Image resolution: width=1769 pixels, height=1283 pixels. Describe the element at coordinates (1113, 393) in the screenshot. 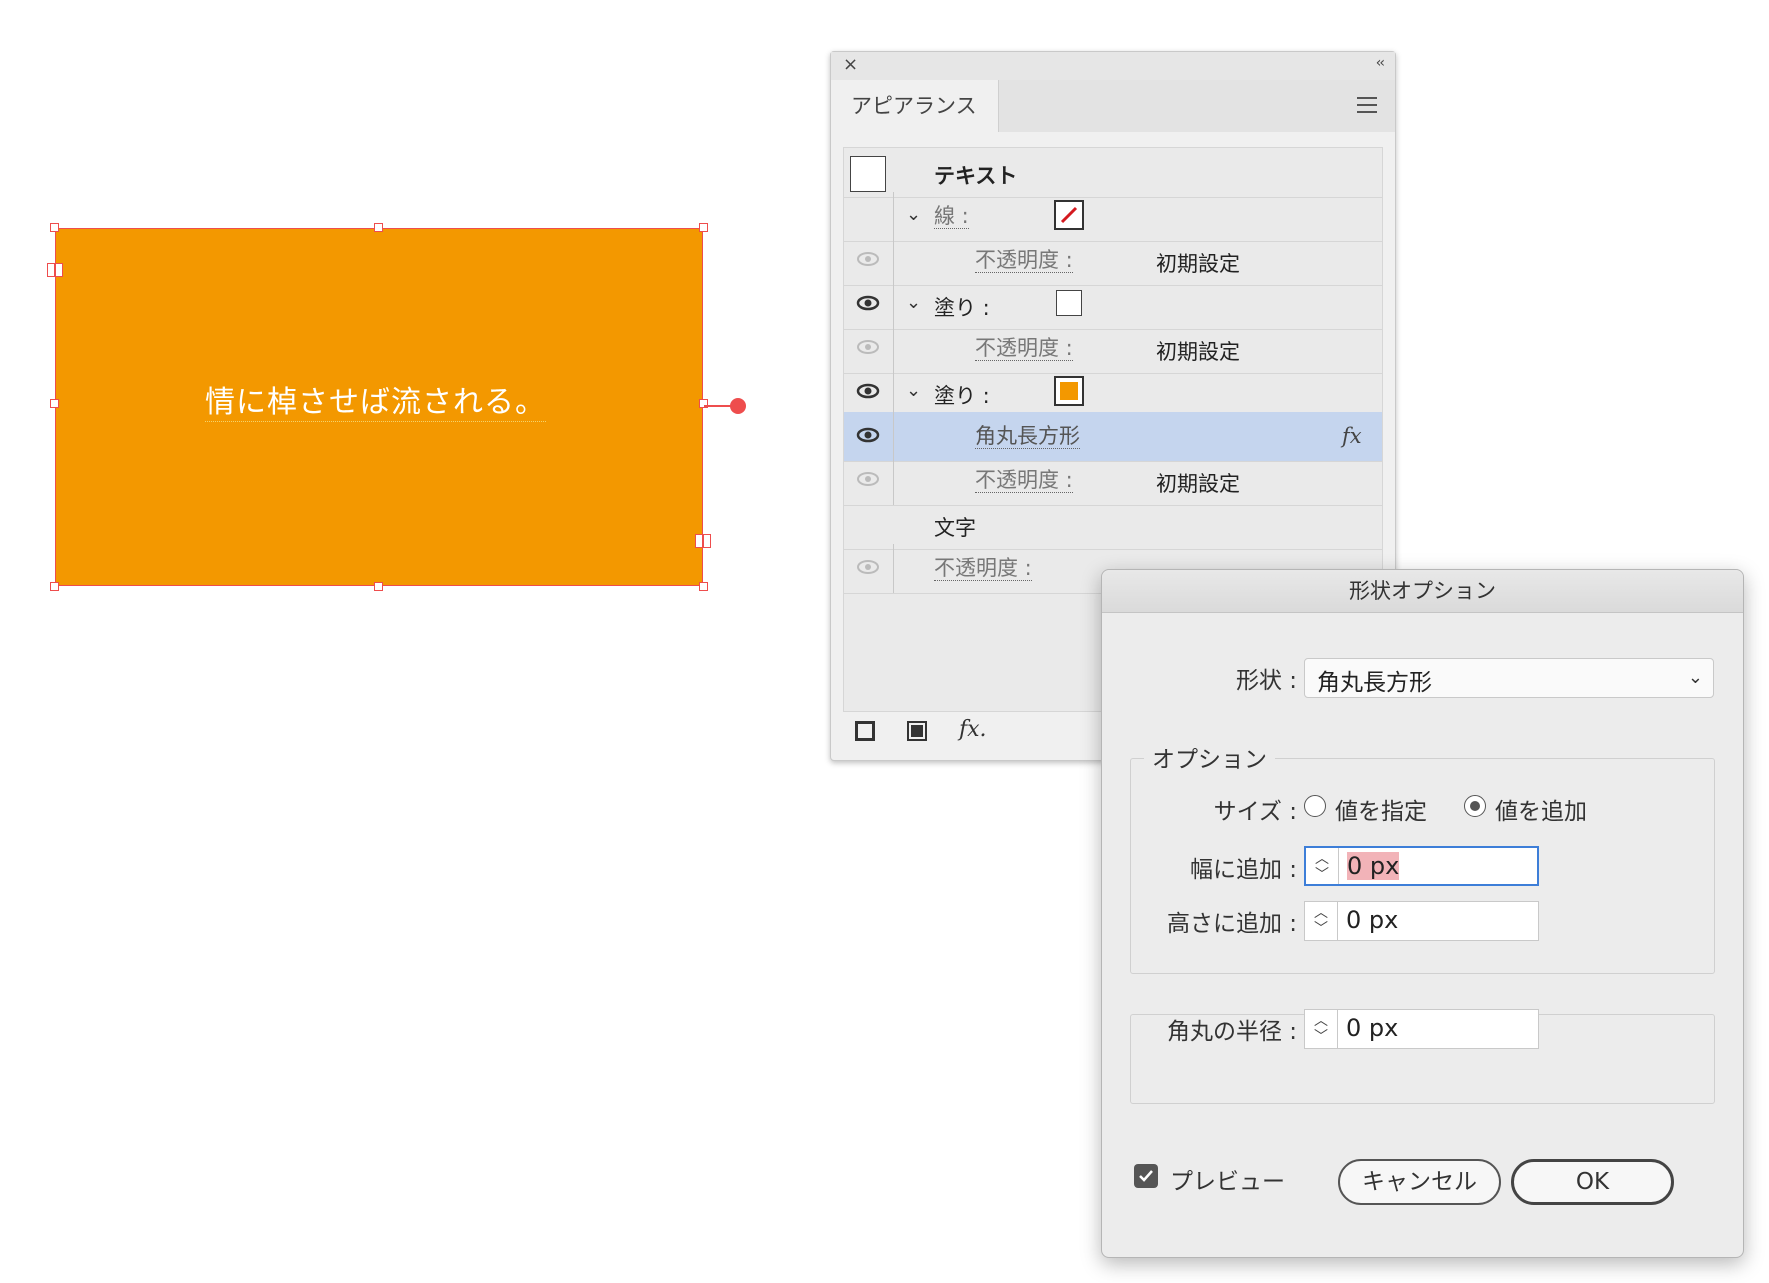

I see `appearance-row-fill-2: ⌄ 塗り :` at that location.